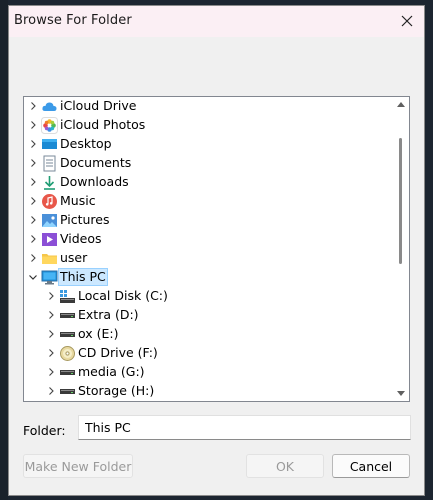 This screenshot has height=500, width=433. I want to click on cd-drive-icon, so click(67, 353).